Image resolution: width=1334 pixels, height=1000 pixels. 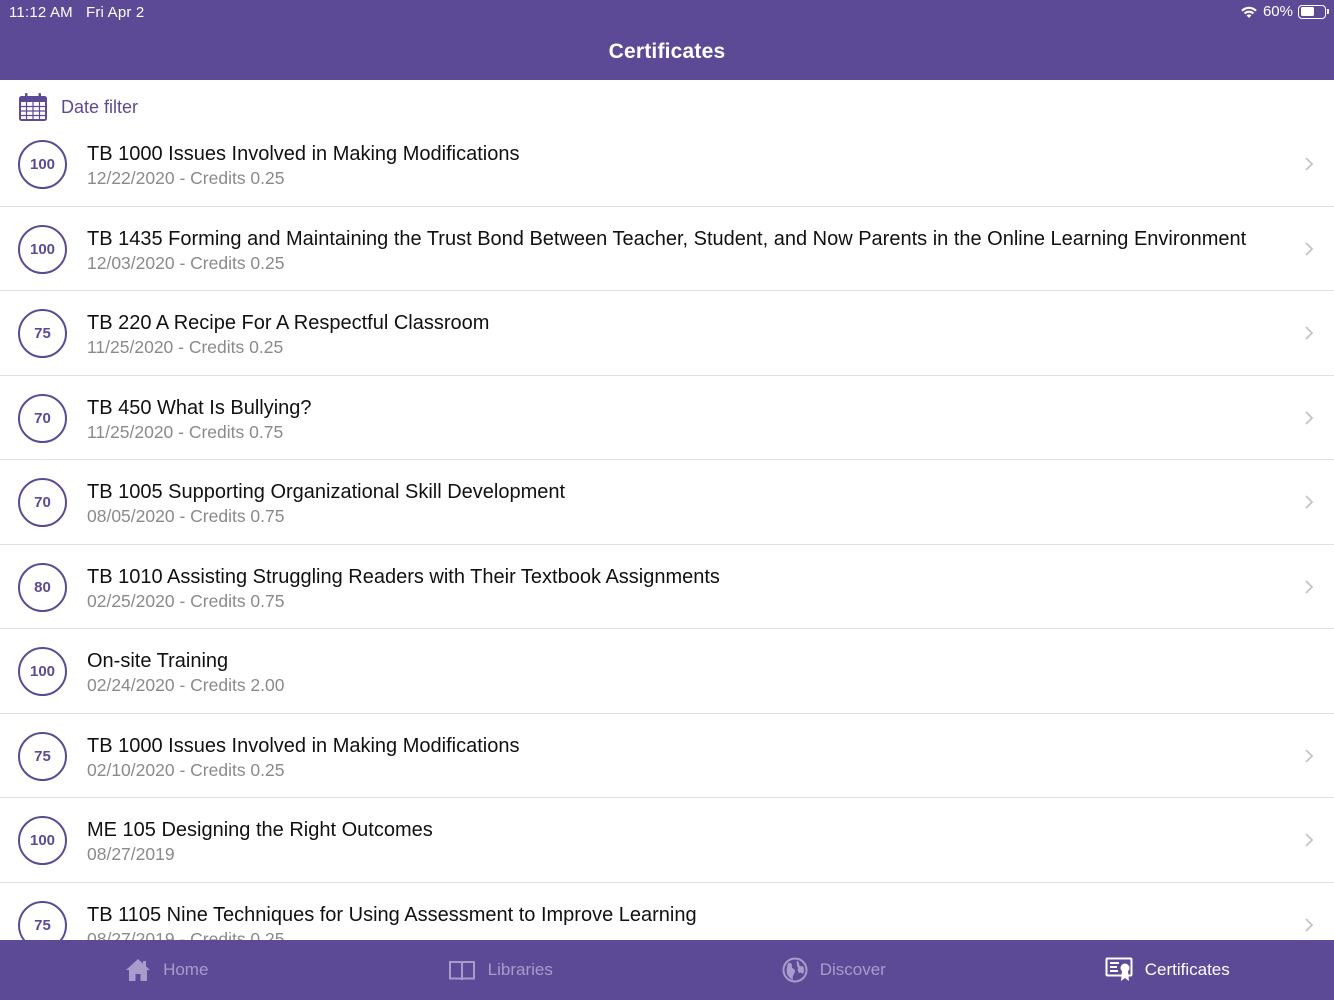 I want to click on certificate-date-credits: 02/24/2020 - Credits 2.00, so click(x=186, y=685).